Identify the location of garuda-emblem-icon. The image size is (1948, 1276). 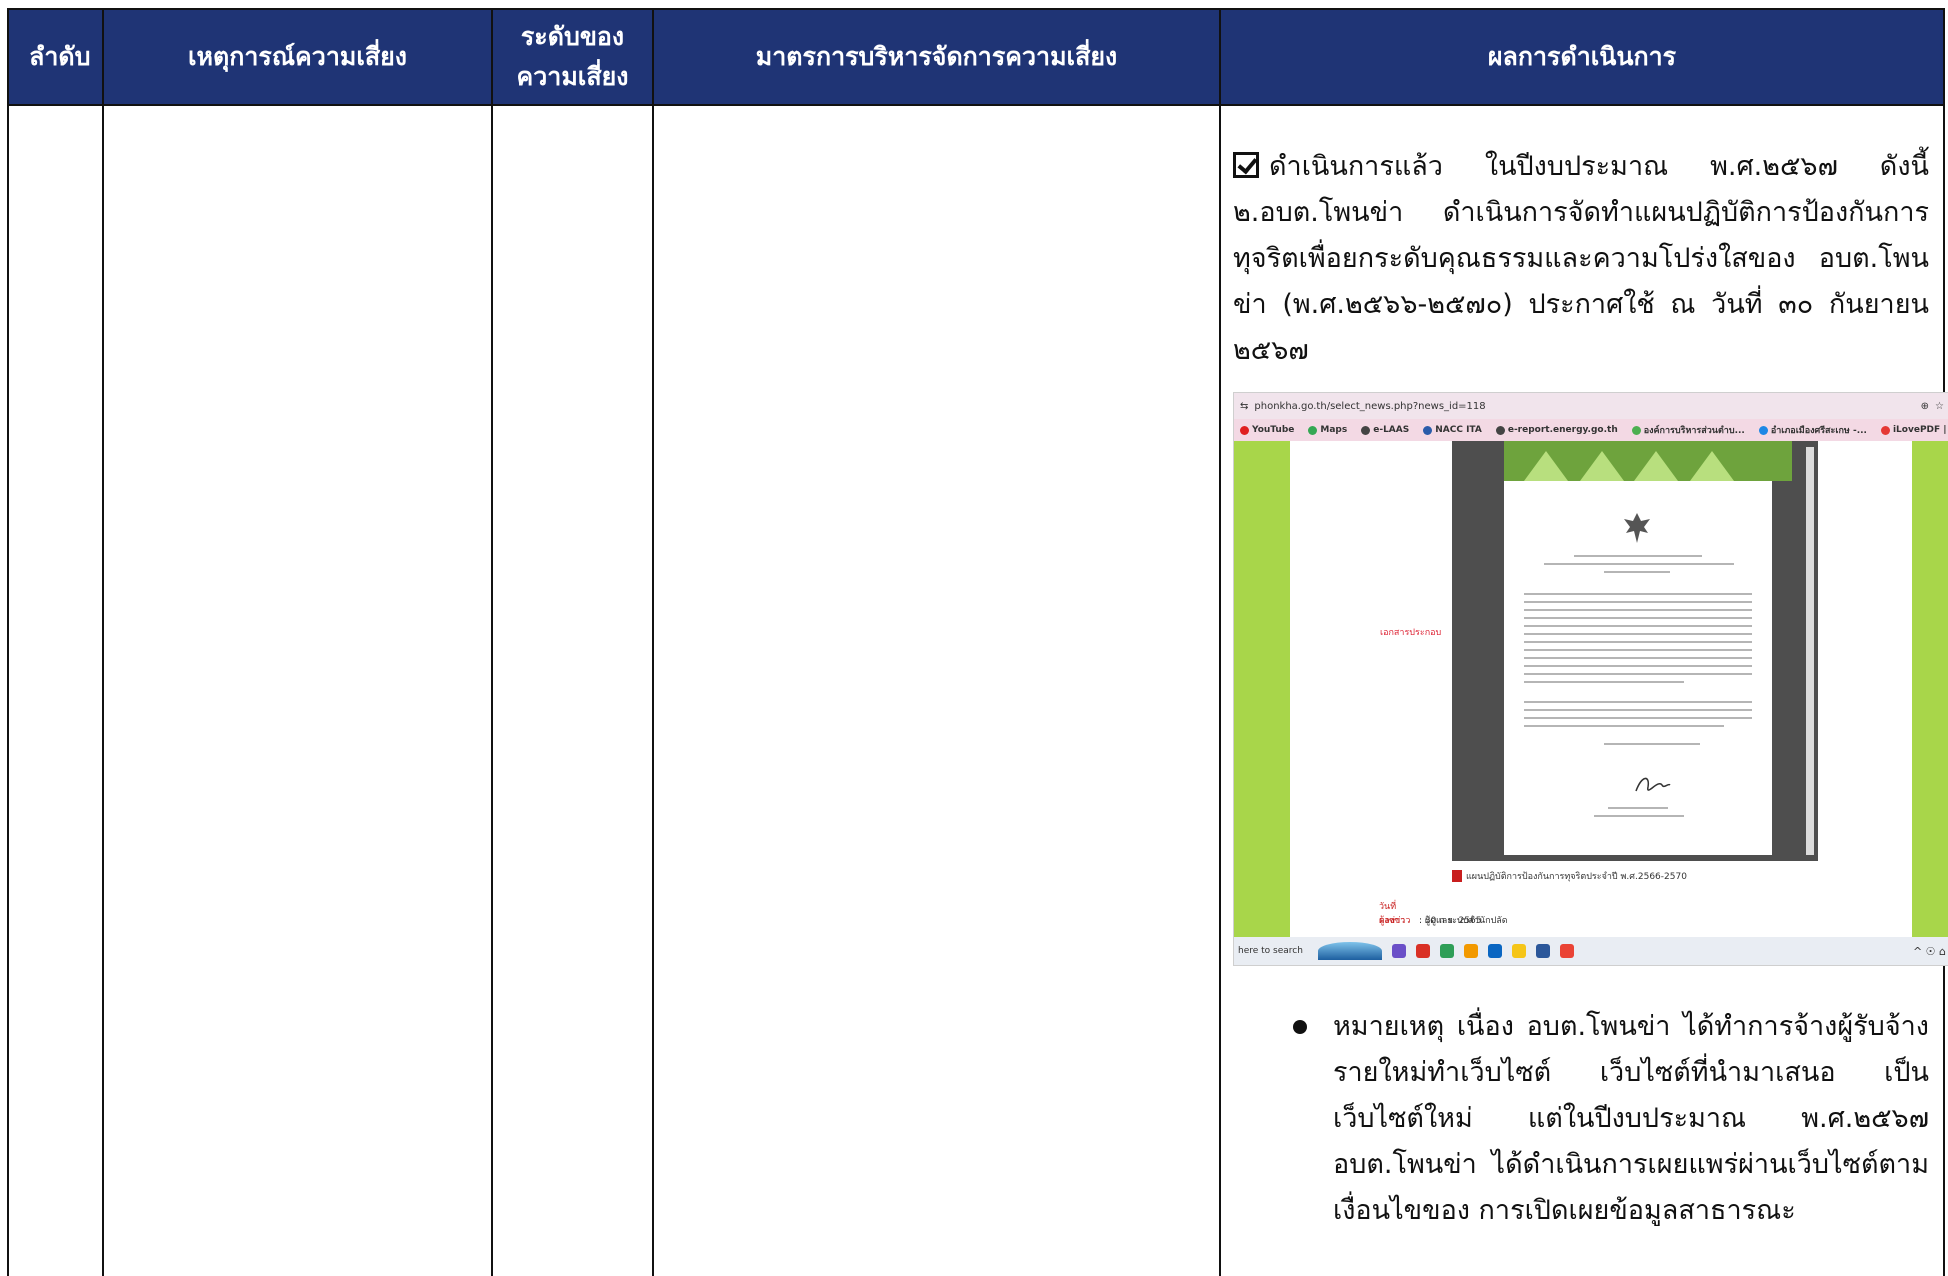
(1637, 528).